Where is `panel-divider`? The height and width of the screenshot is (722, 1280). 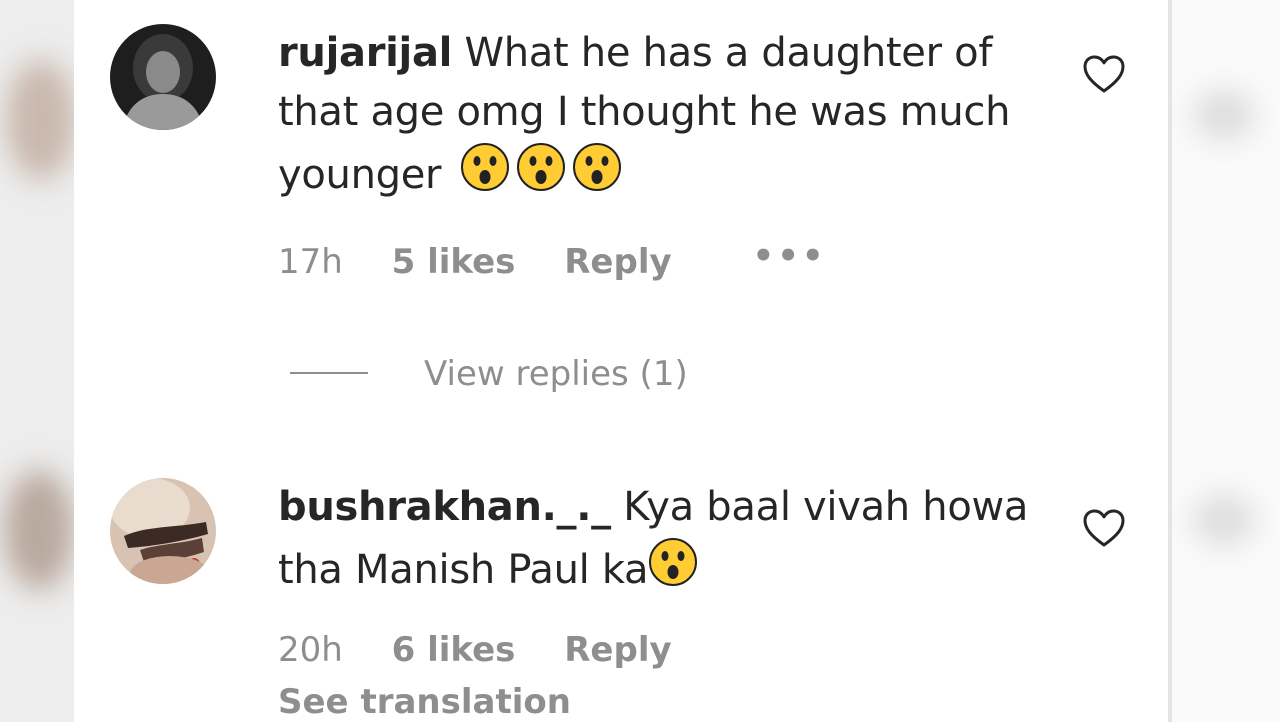
panel-divider is located at coordinates (1170, 361).